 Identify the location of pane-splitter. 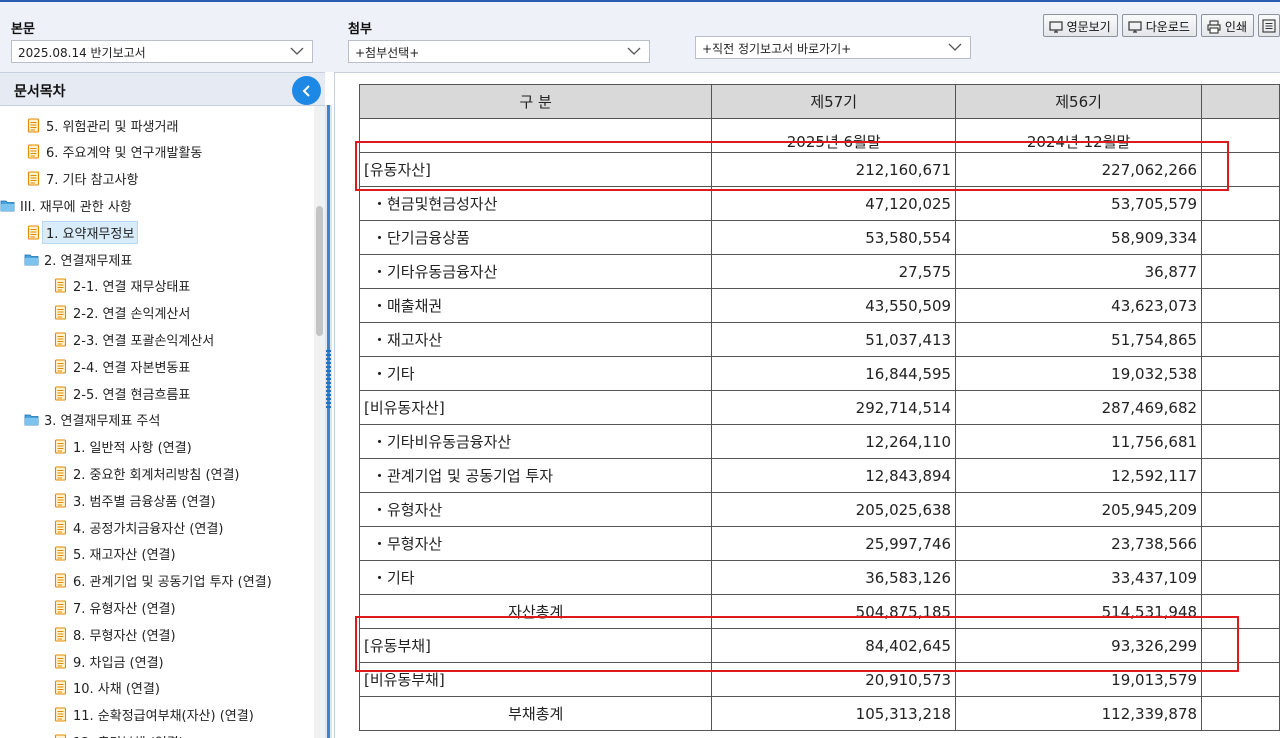
(328, 421).